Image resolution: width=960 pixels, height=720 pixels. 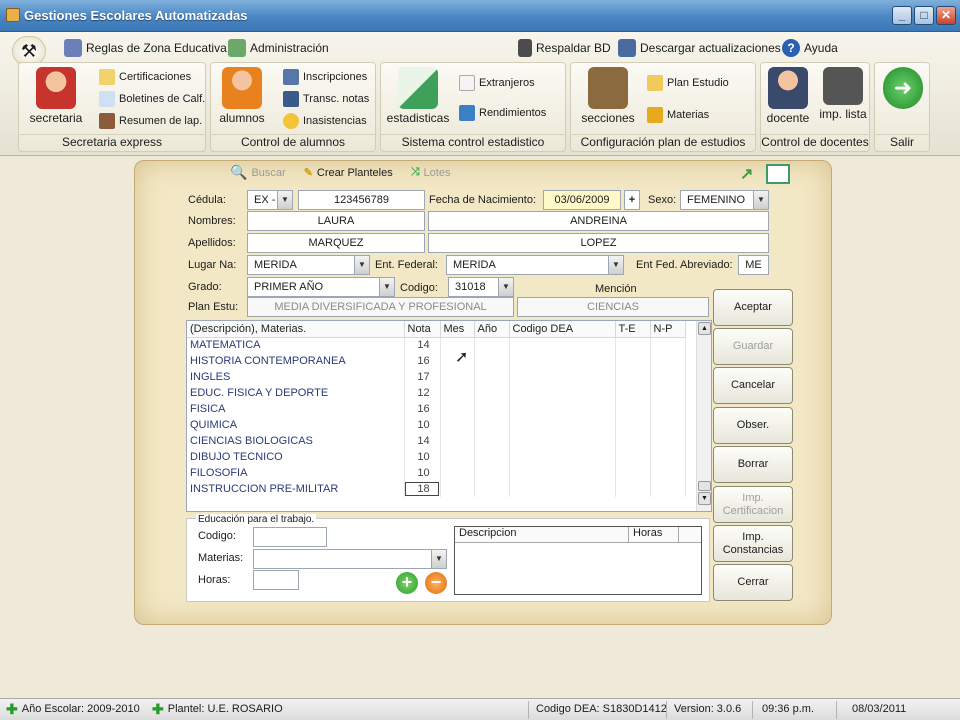 What do you see at coordinates (325, 121) in the screenshot?
I see `inasistencias-button: Inasistencias` at bounding box center [325, 121].